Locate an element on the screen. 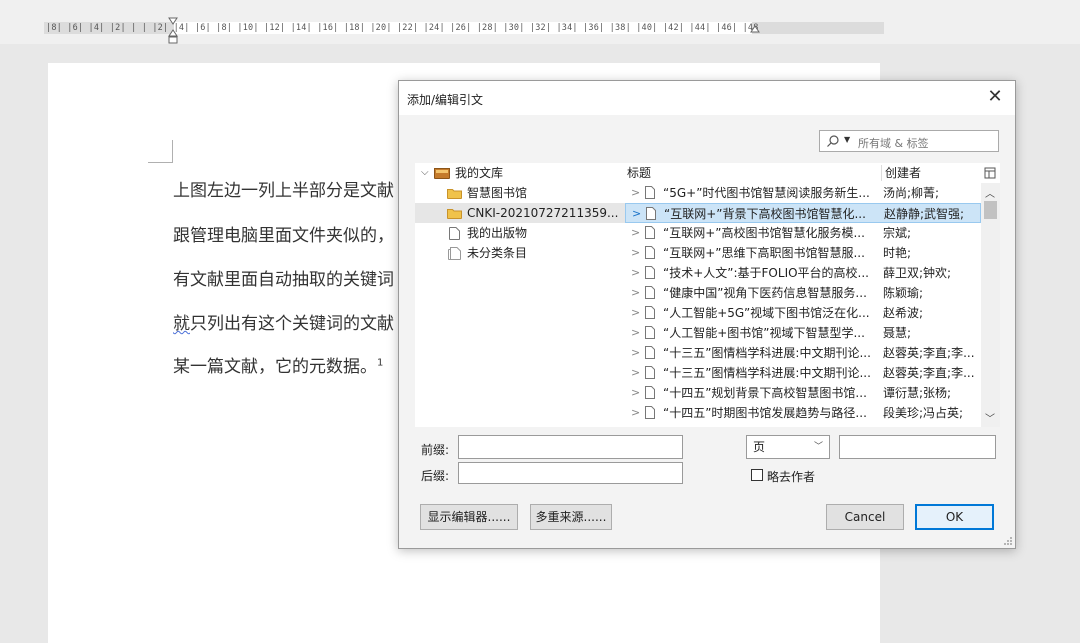  item-creator: 赵静静;武智强; is located at coordinates (924, 214).